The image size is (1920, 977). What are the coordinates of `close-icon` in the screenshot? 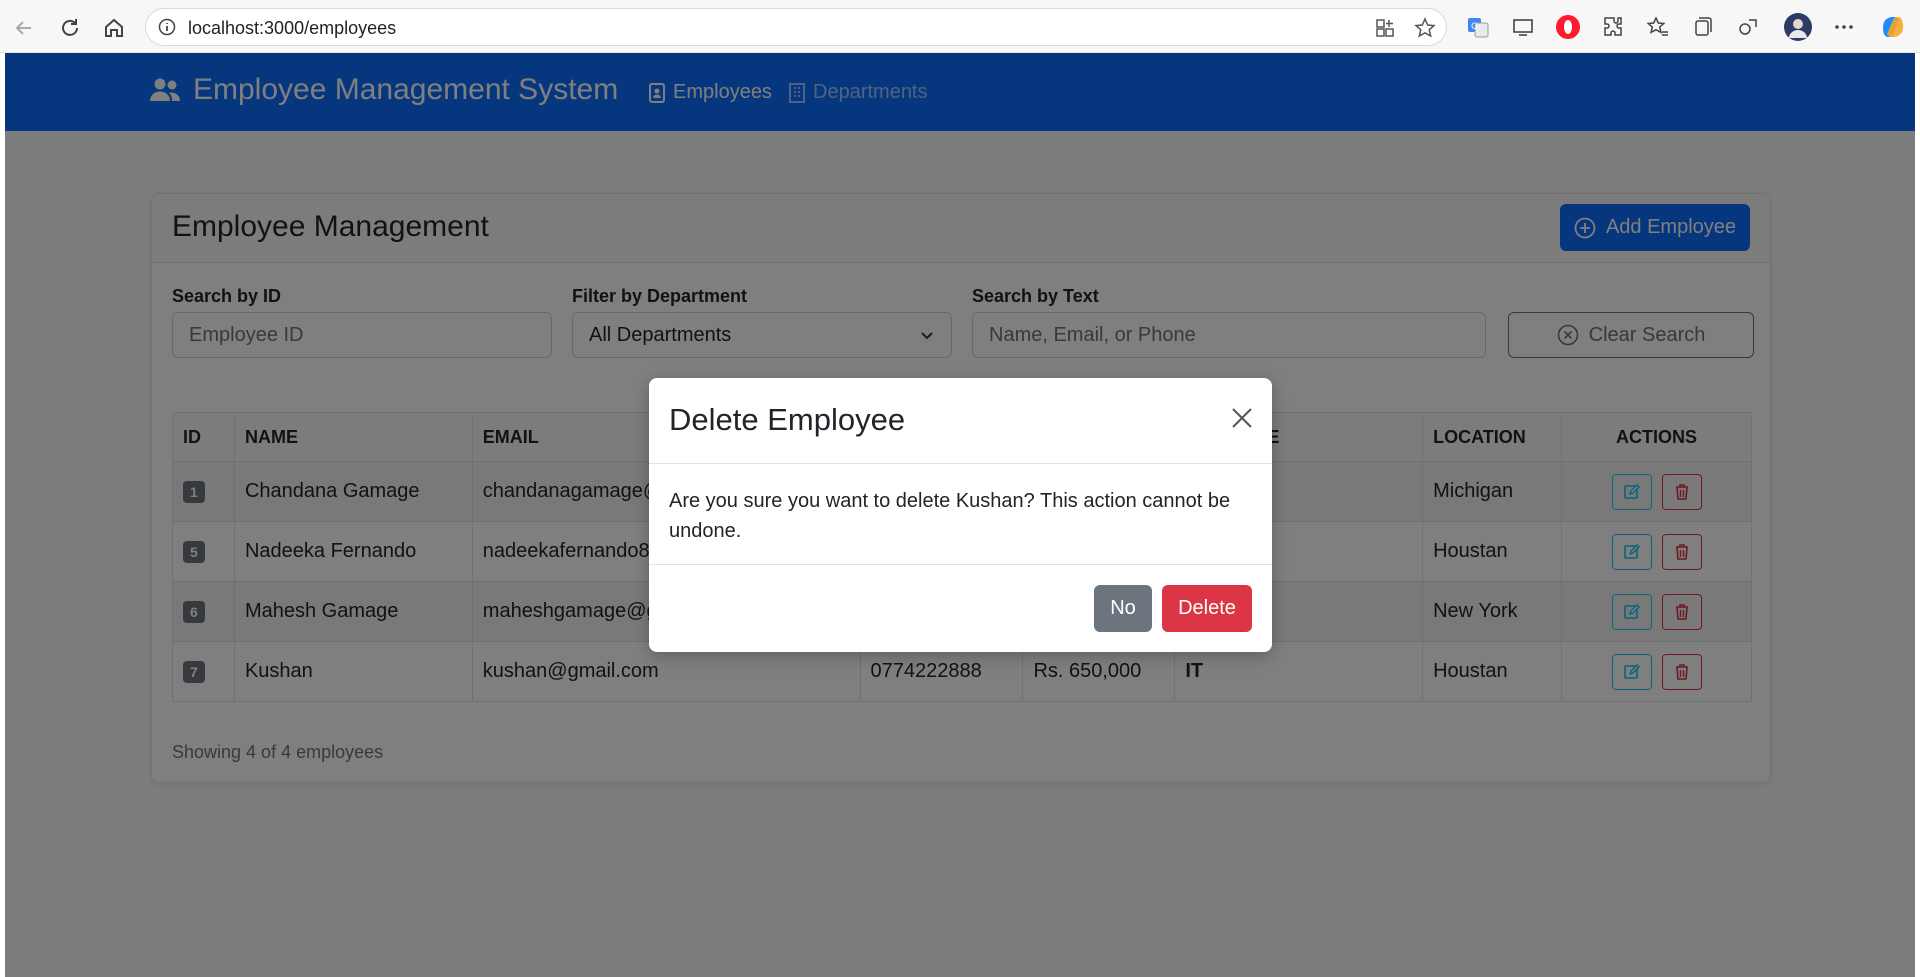 It's located at (1242, 418).